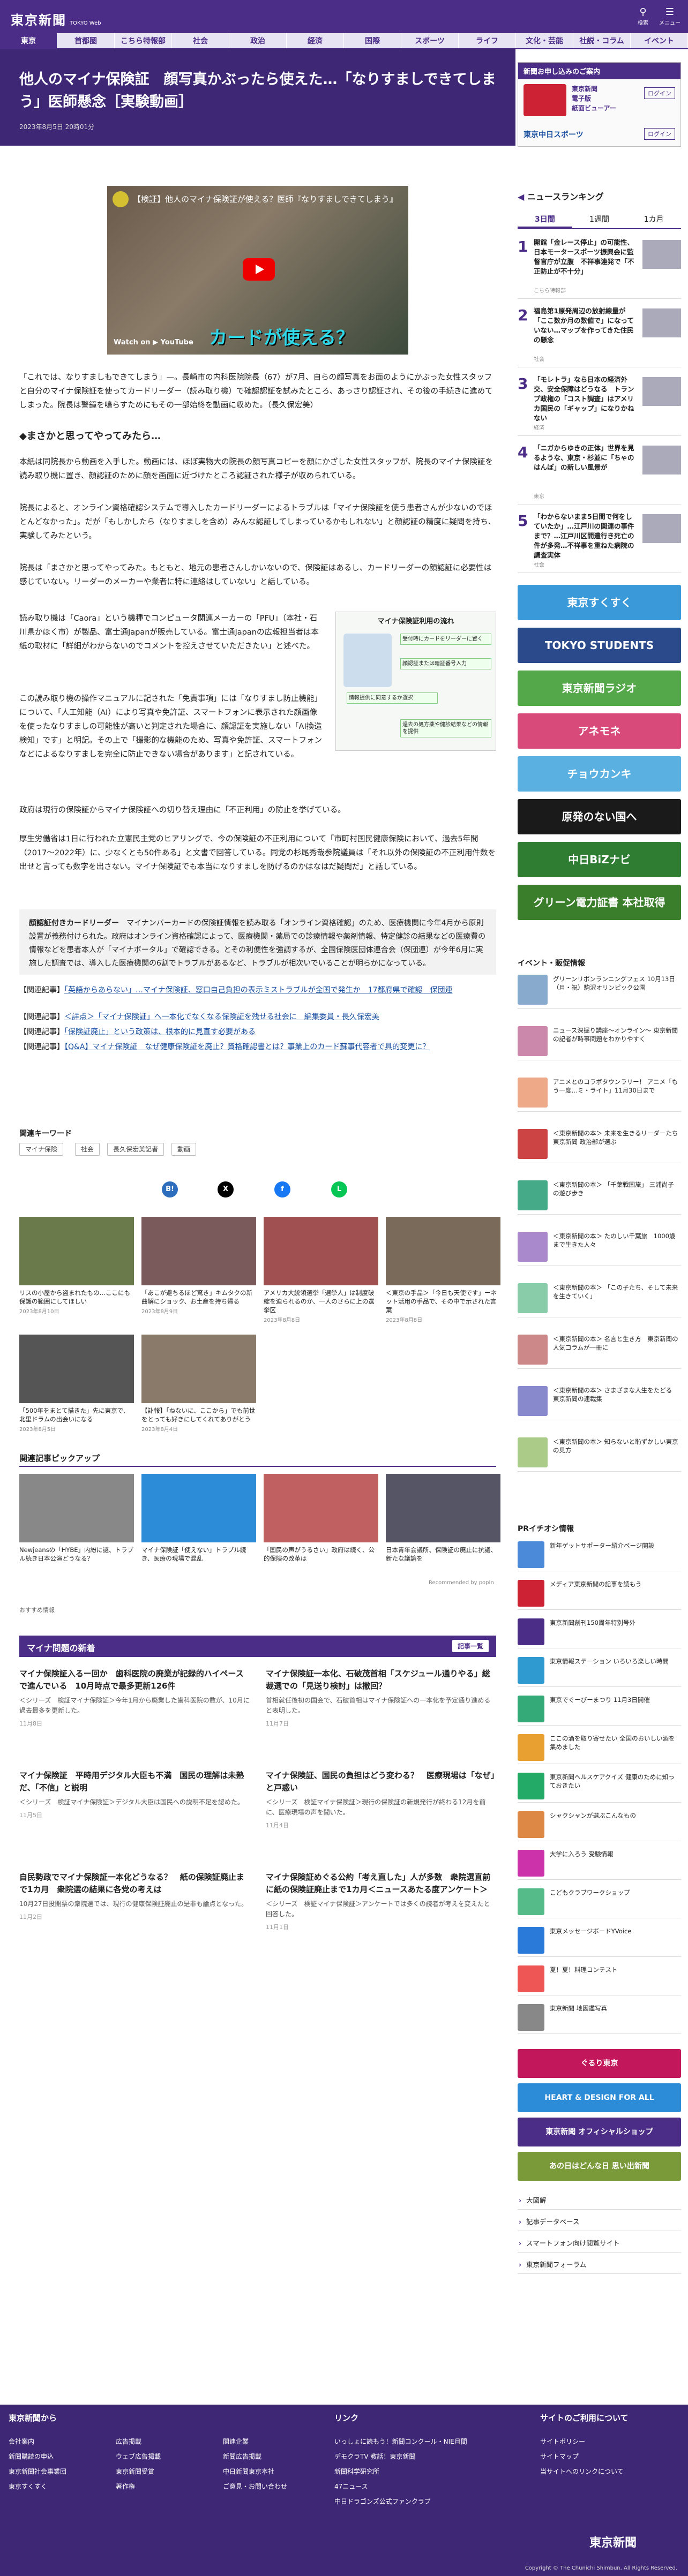 The height and width of the screenshot is (2576, 688). What do you see at coordinates (255, 2486) in the screenshot?
I see `footer-link: ご意見・お問い合わせ` at bounding box center [255, 2486].